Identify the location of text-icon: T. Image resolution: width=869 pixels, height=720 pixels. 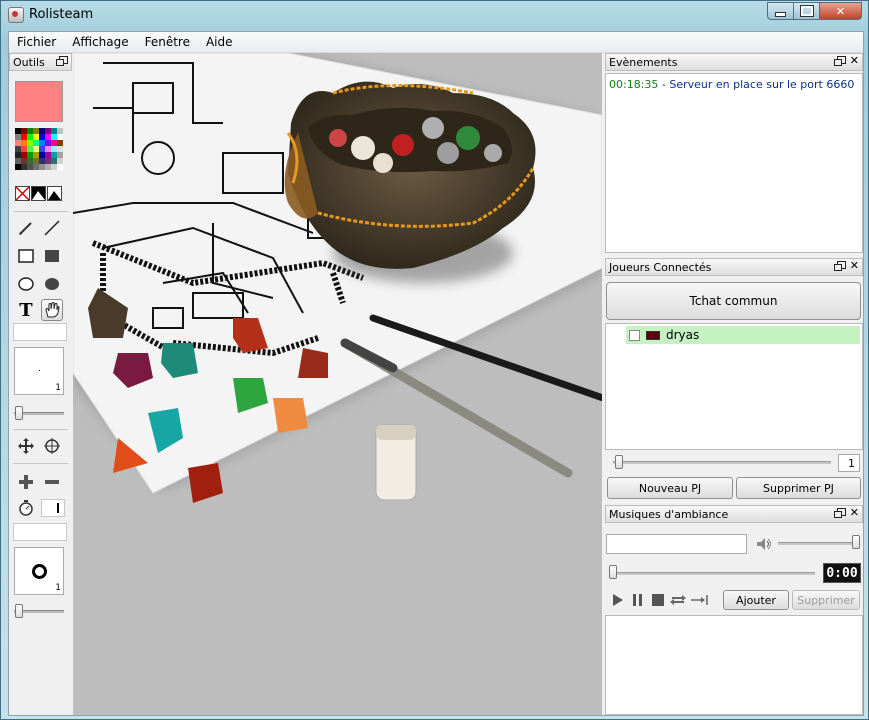
(26, 310).